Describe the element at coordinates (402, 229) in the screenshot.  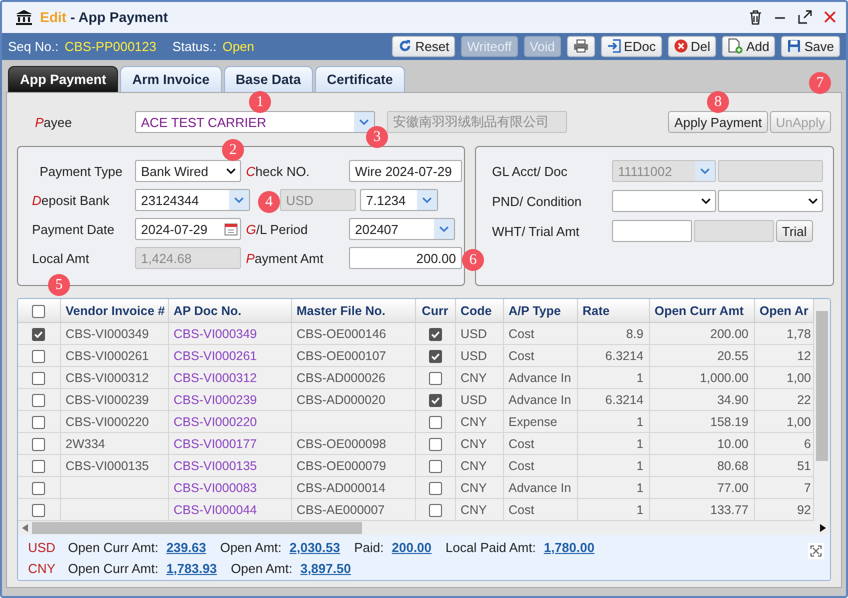
I see `combo-field: 202407` at that location.